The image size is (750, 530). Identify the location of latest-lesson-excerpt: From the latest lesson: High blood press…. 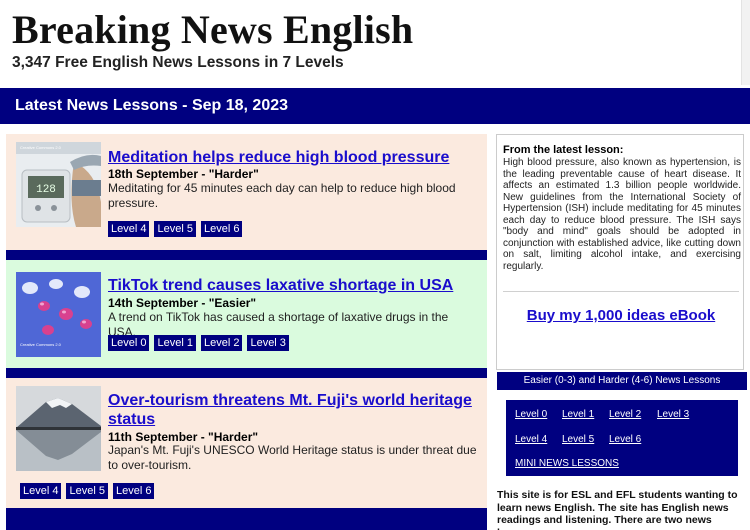
(620, 252).